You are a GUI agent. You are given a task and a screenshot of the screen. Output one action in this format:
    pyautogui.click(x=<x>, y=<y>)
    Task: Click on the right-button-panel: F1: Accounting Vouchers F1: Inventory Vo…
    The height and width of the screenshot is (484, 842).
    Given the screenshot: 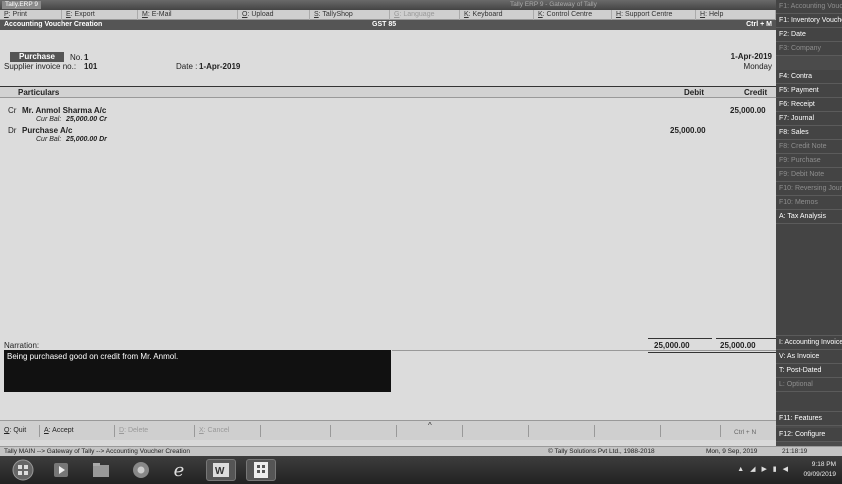 What is the action you would take?
    pyautogui.click(x=809, y=230)
    